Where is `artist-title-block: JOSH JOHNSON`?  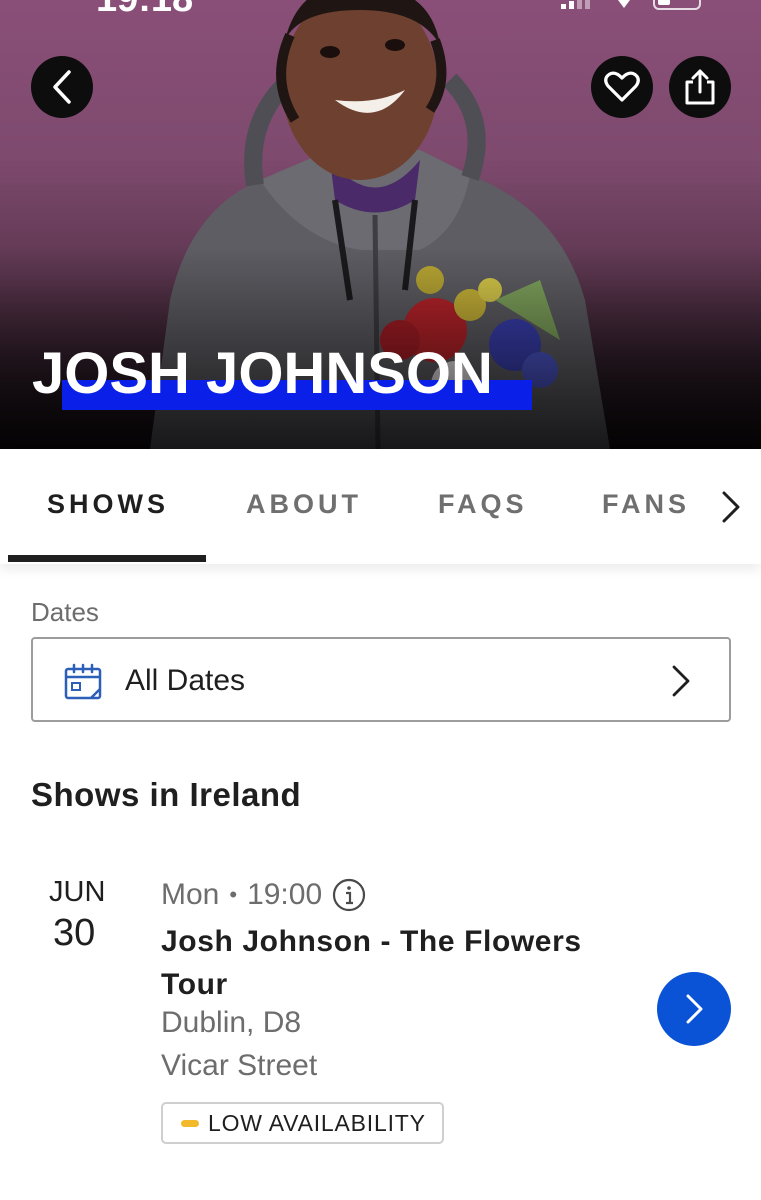
artist-title-block: JOSH JOHNSON is located at coordinates (282, 375).